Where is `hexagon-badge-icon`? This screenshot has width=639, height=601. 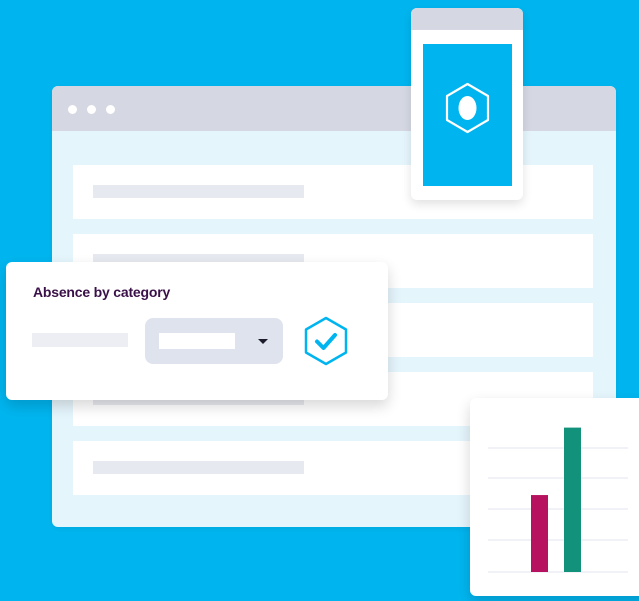
hexagon-badge-icon is located at coordinates (467, 108).